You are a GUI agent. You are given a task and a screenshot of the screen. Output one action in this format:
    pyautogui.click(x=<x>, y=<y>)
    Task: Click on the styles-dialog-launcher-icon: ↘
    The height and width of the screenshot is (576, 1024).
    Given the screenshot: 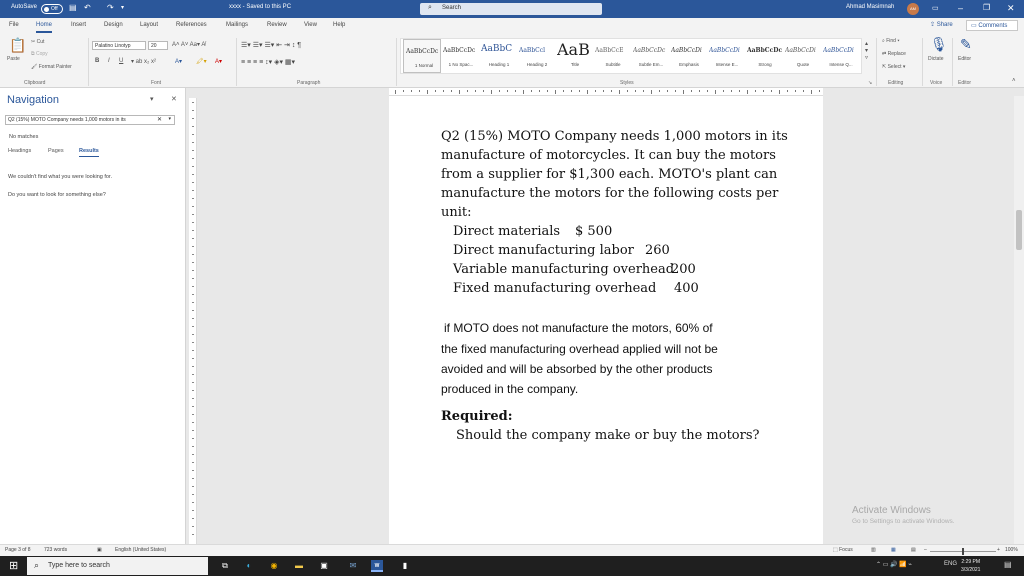 What is the action you would take?
    pyautogui.click(x=870, y=83)
    